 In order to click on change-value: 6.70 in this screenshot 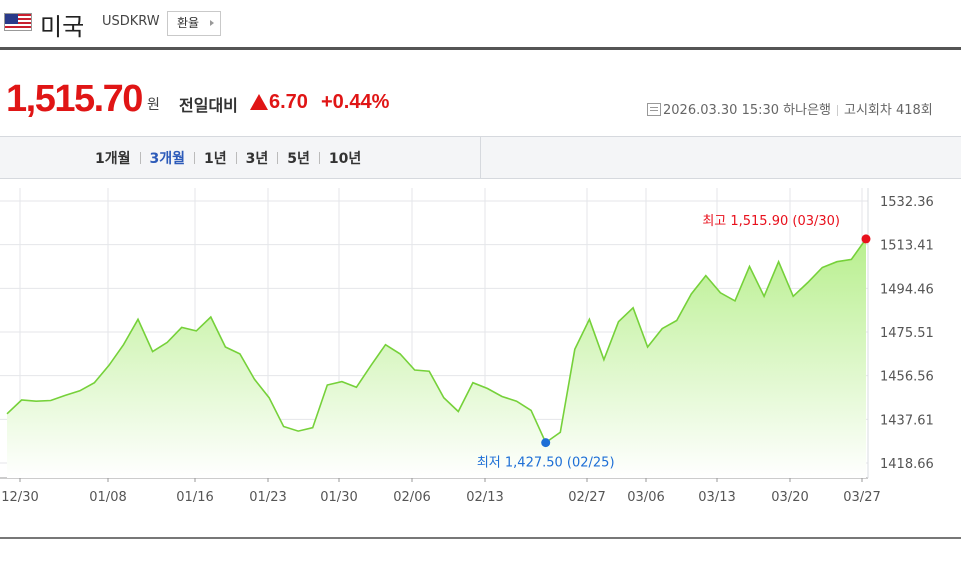, I will do `click(288, 102)`.